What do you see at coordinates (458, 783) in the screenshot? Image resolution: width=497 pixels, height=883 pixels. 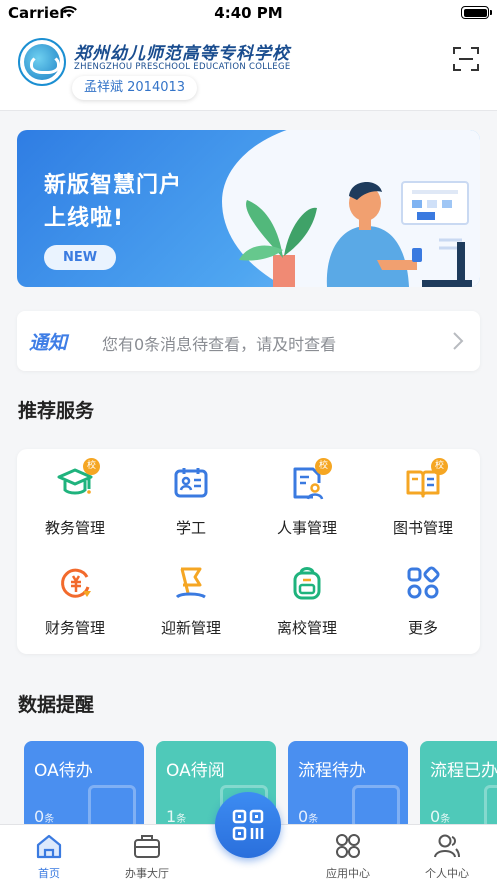 I see `card-flow-done: 流程已办 0条` at bounding box center [458, 783].